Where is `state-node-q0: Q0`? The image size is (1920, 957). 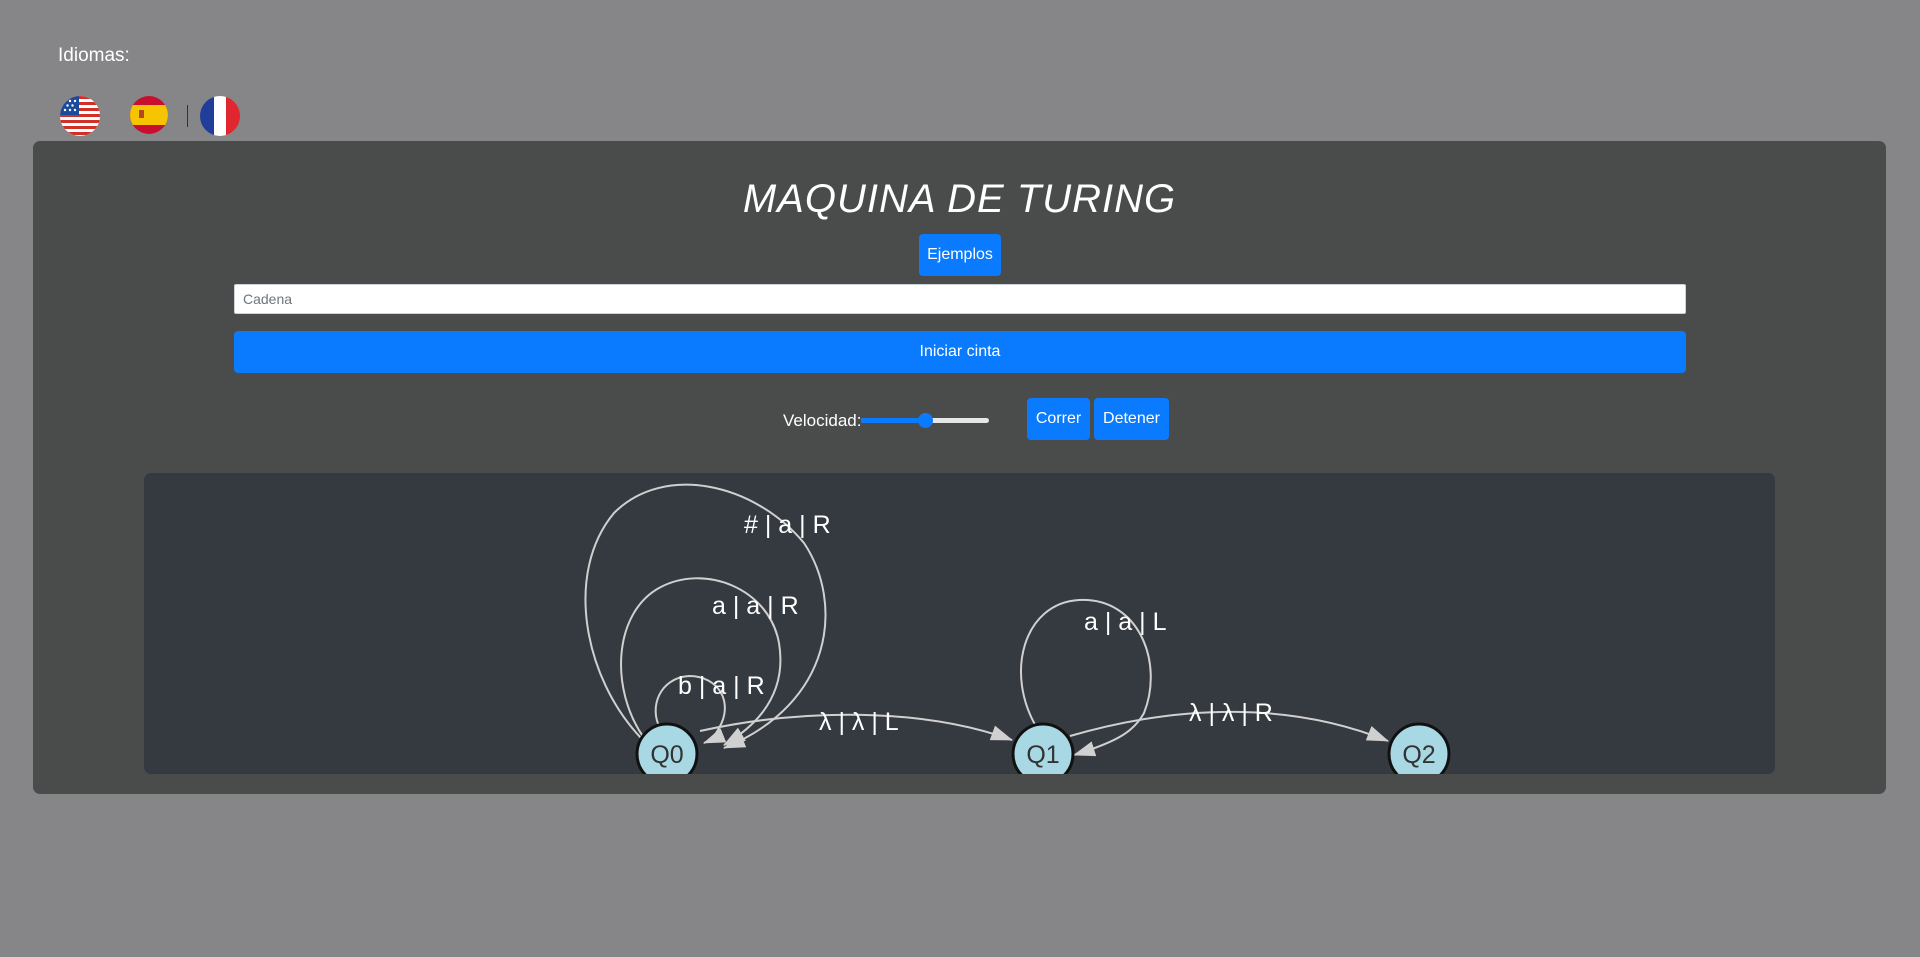
state-node-q0: Q0 is located at coordinates (667, 748).